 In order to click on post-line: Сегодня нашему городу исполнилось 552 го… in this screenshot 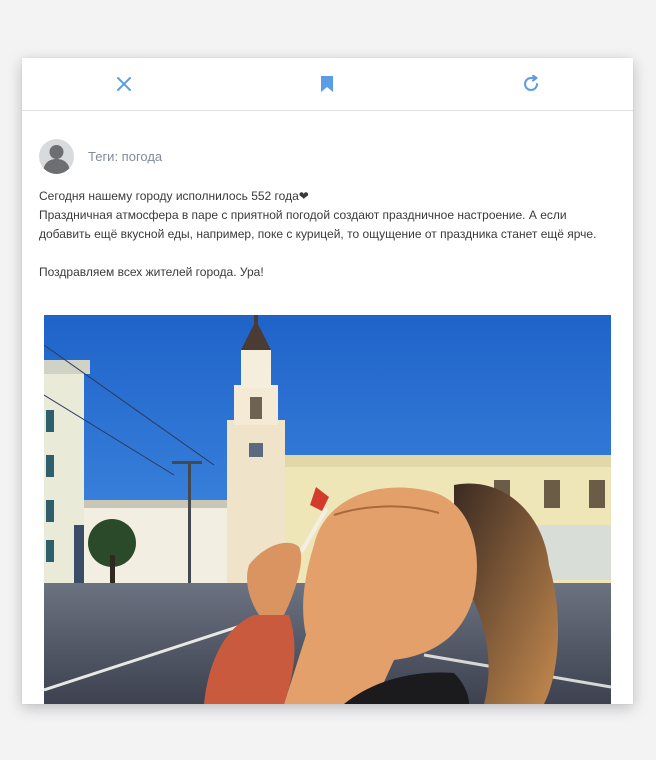, I will do `click(174, 196)`.